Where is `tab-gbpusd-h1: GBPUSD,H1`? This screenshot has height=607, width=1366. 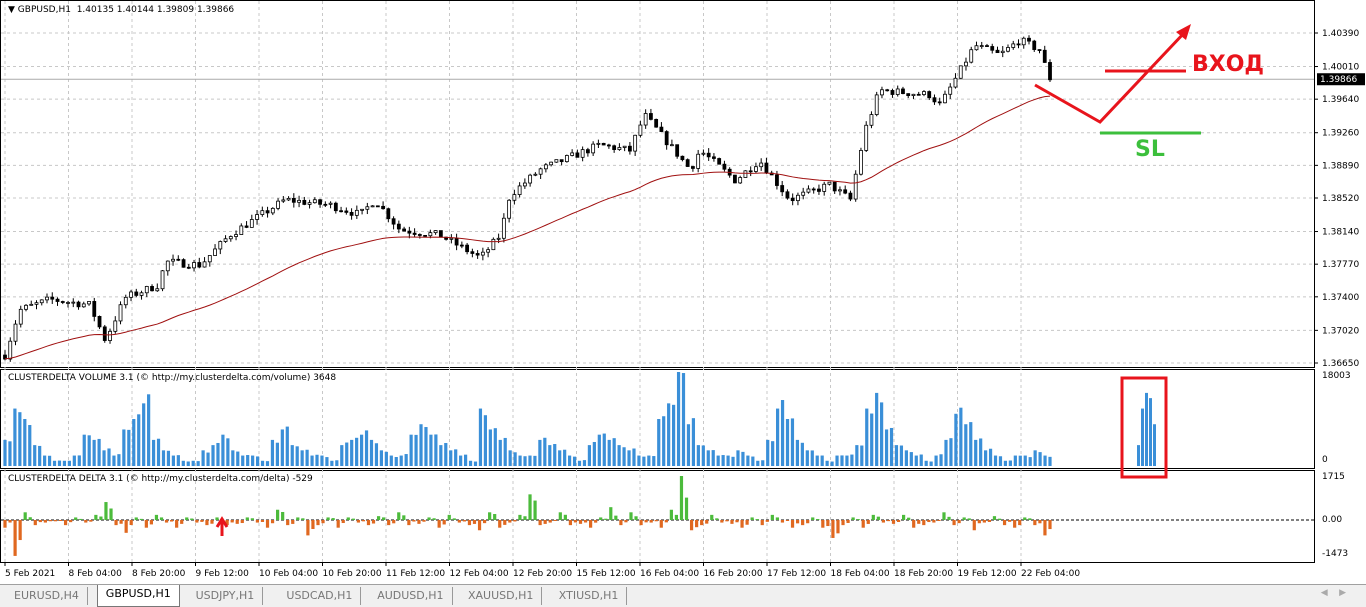
tab-gbpusd-h1: GBPUSD,H1 is located at coordinates (138, 596).